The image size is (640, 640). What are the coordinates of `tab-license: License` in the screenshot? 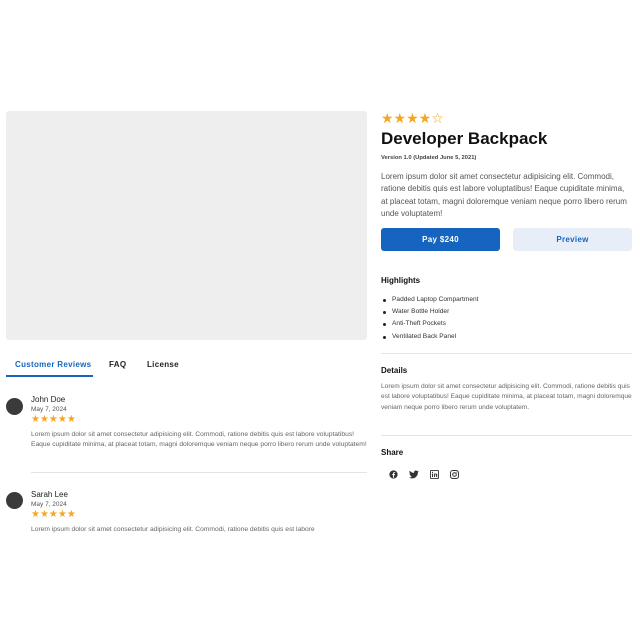 It's located at (163, 364).